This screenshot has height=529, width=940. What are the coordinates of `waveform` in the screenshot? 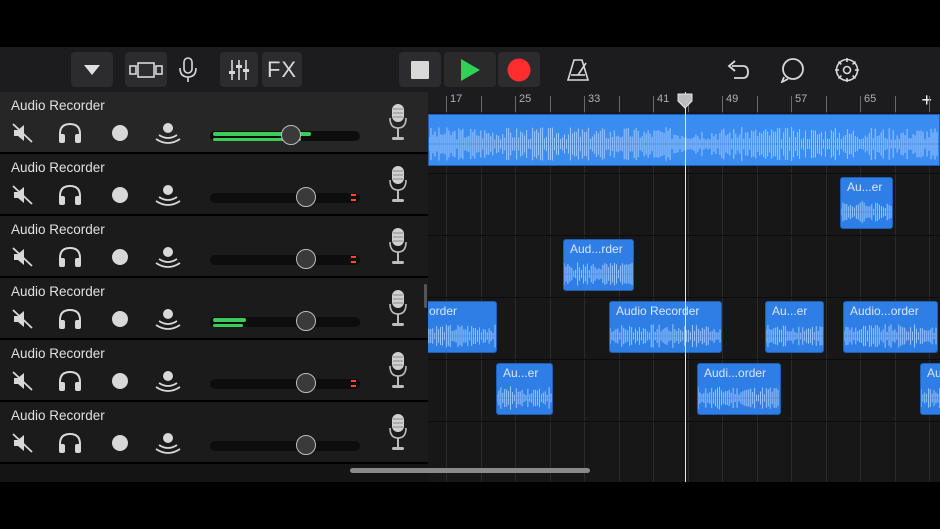 It's located at (665, 336).